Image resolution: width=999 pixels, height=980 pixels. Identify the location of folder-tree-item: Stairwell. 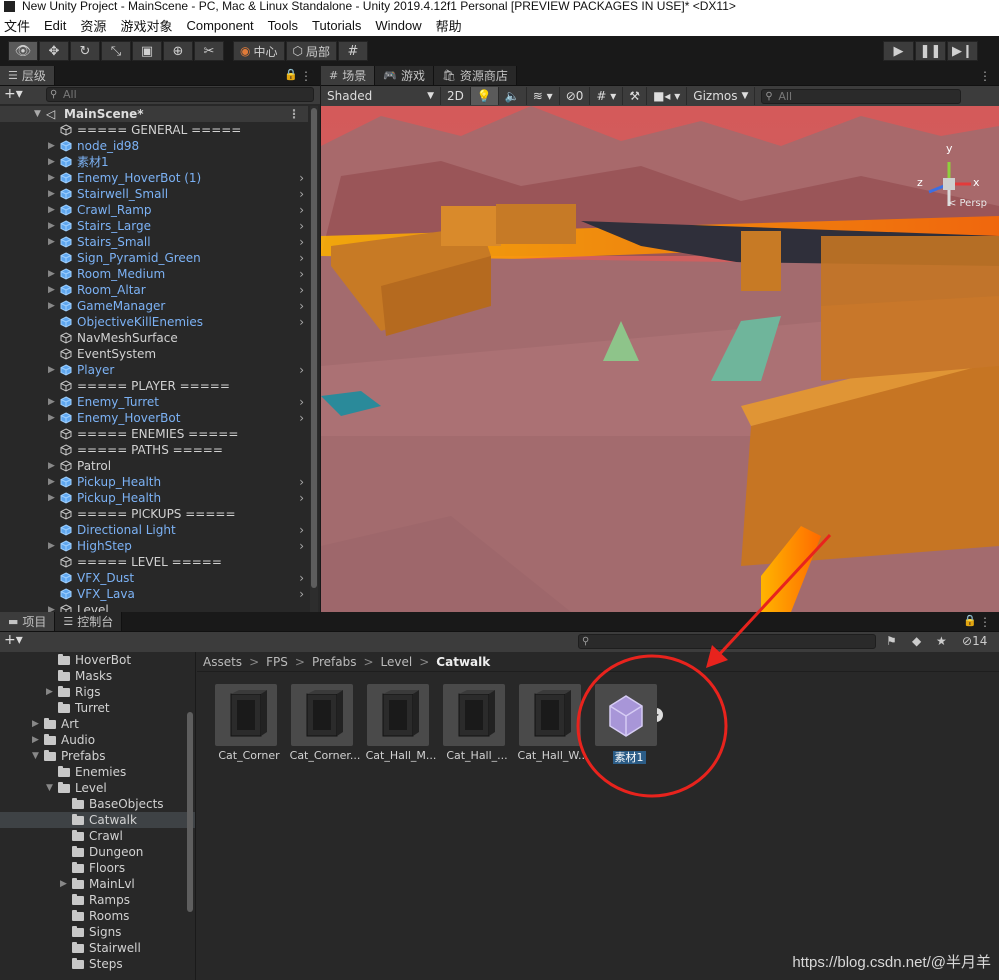
(97, 948).